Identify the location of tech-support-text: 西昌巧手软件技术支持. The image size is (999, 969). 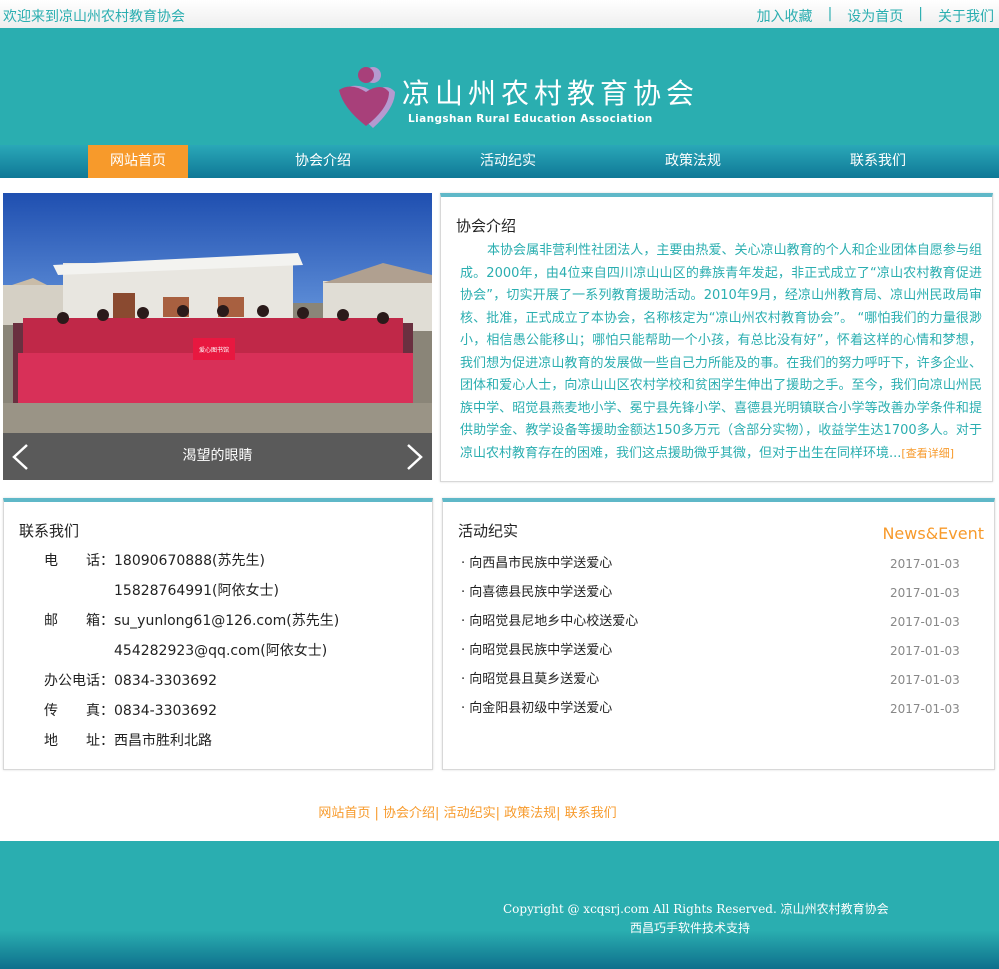
(690, 928).